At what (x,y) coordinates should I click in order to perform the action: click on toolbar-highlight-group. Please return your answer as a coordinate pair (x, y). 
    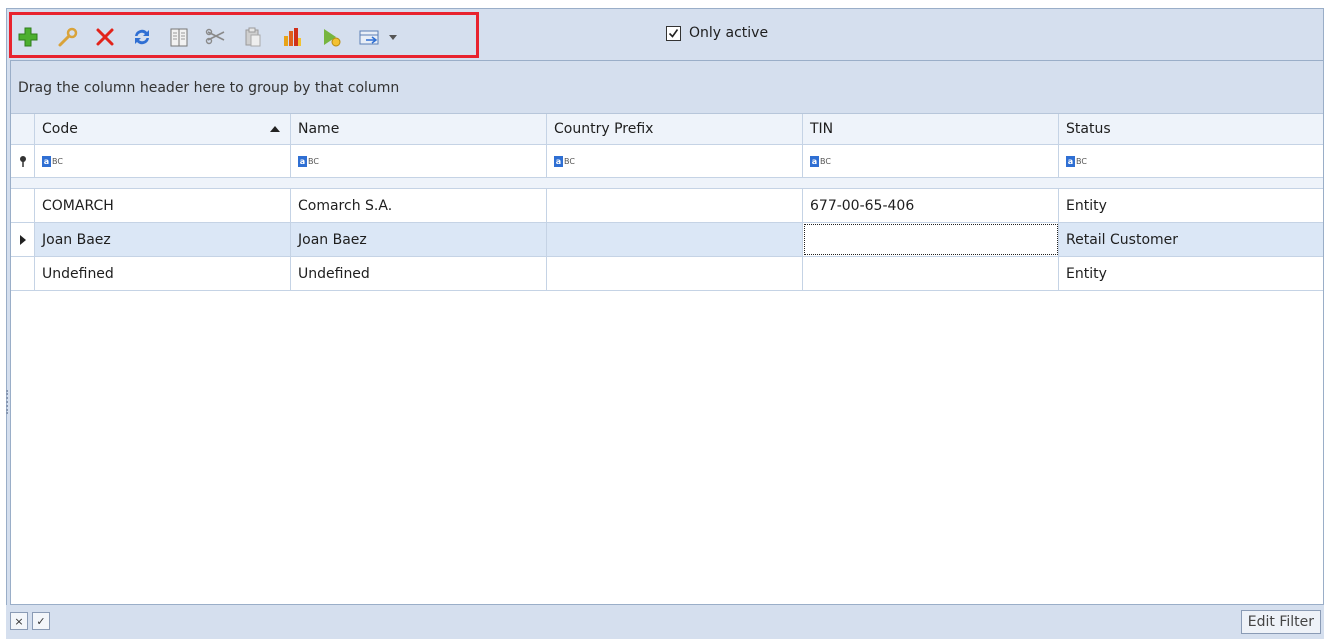
    Looking at the image, I should click on (244, 35).